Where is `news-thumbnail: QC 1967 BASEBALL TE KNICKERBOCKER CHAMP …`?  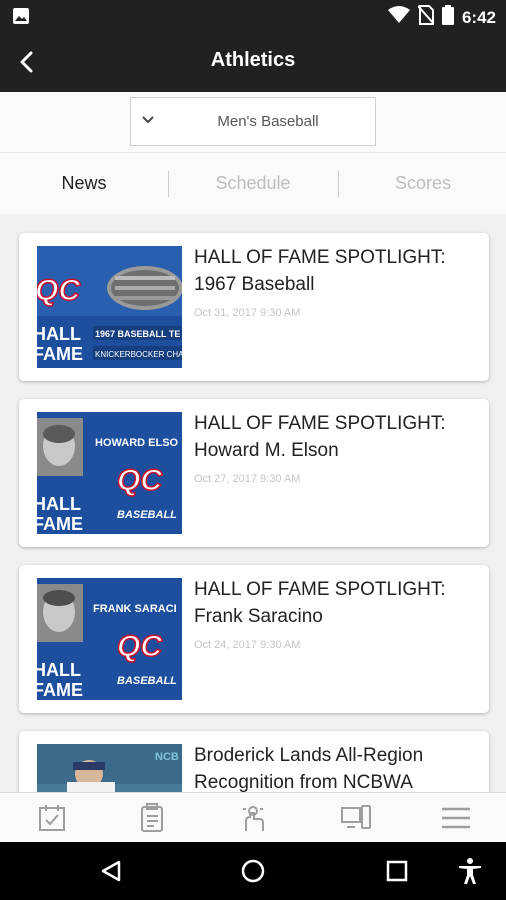
news-thumbnail: QC 1967 BASEBALL TE KNICKERBOCKER CHAMP … is located at coordinates (109, 307).